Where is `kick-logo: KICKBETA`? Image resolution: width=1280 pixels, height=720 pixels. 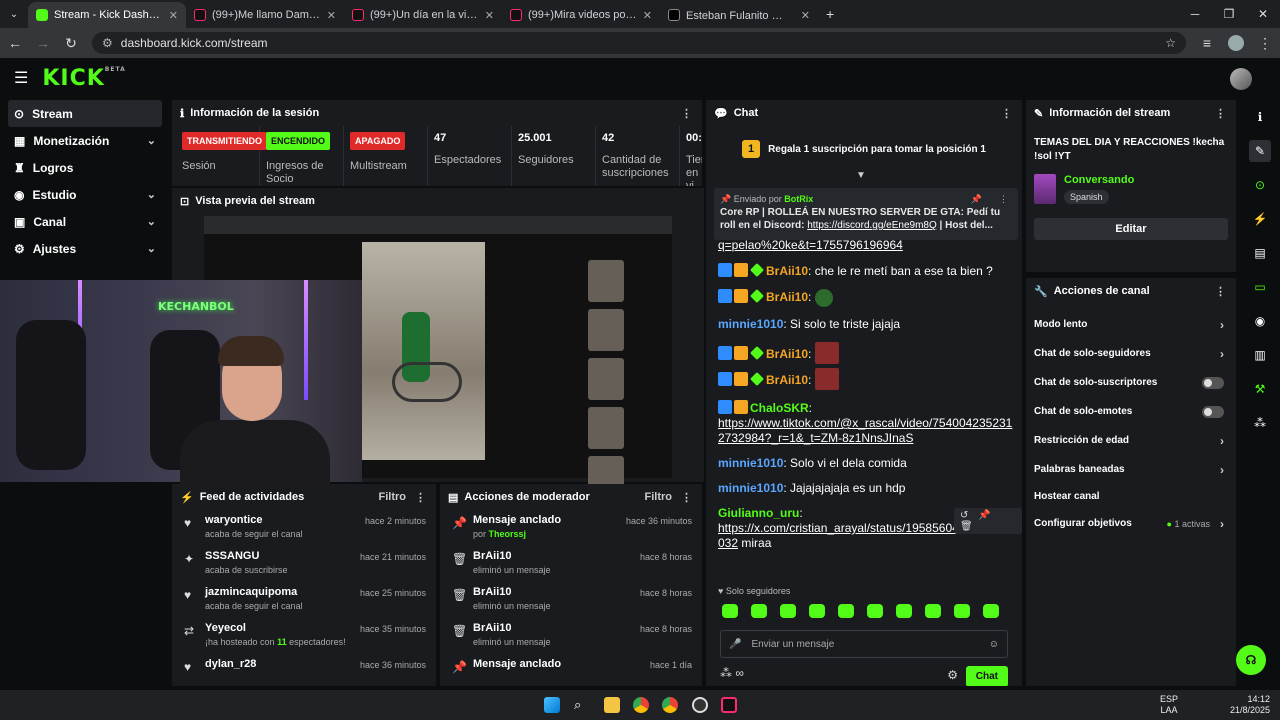
kick-logo: KICKBETA is located at coordinates (83, 78).